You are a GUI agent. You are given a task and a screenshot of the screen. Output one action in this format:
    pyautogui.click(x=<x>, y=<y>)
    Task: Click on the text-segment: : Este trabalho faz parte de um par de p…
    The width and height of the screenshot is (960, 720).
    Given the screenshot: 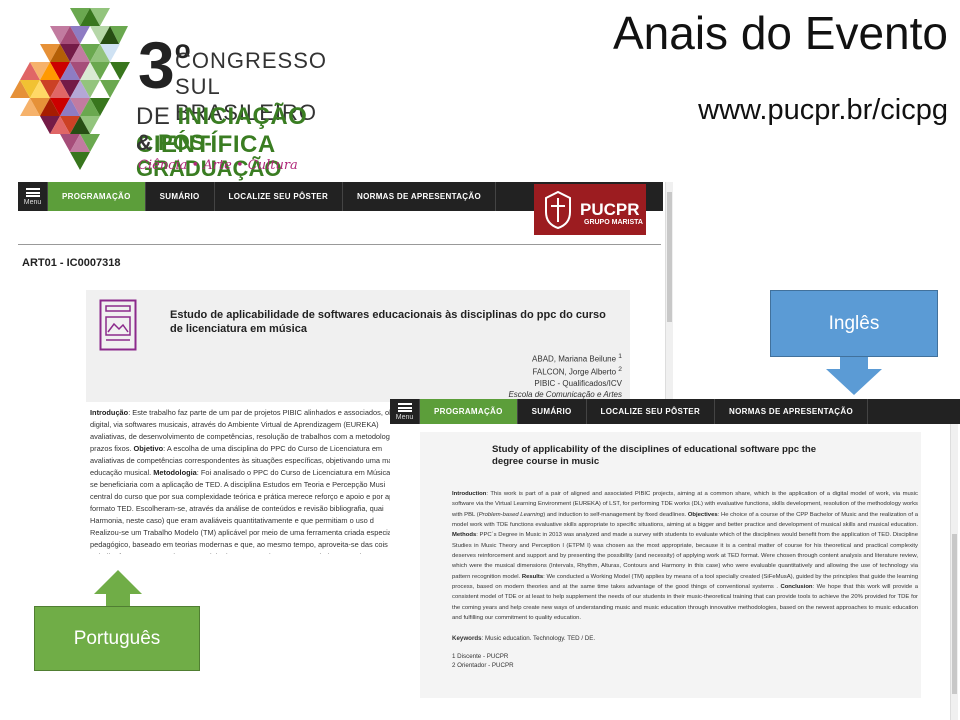 What is the action you would take?
    pyautogui.click(x=261, y=412)
    